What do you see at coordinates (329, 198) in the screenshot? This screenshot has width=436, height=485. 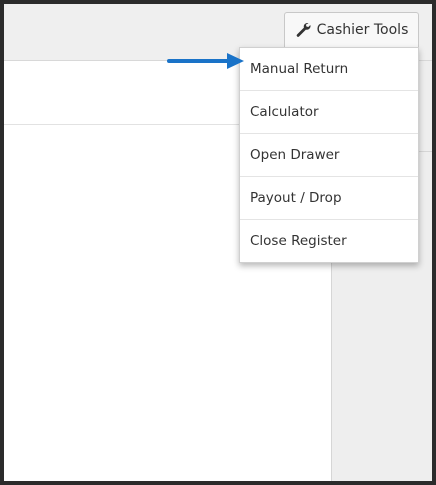 I see `menu-item-payout-drop: Payout / Drop` at bounding box center [329, 198].